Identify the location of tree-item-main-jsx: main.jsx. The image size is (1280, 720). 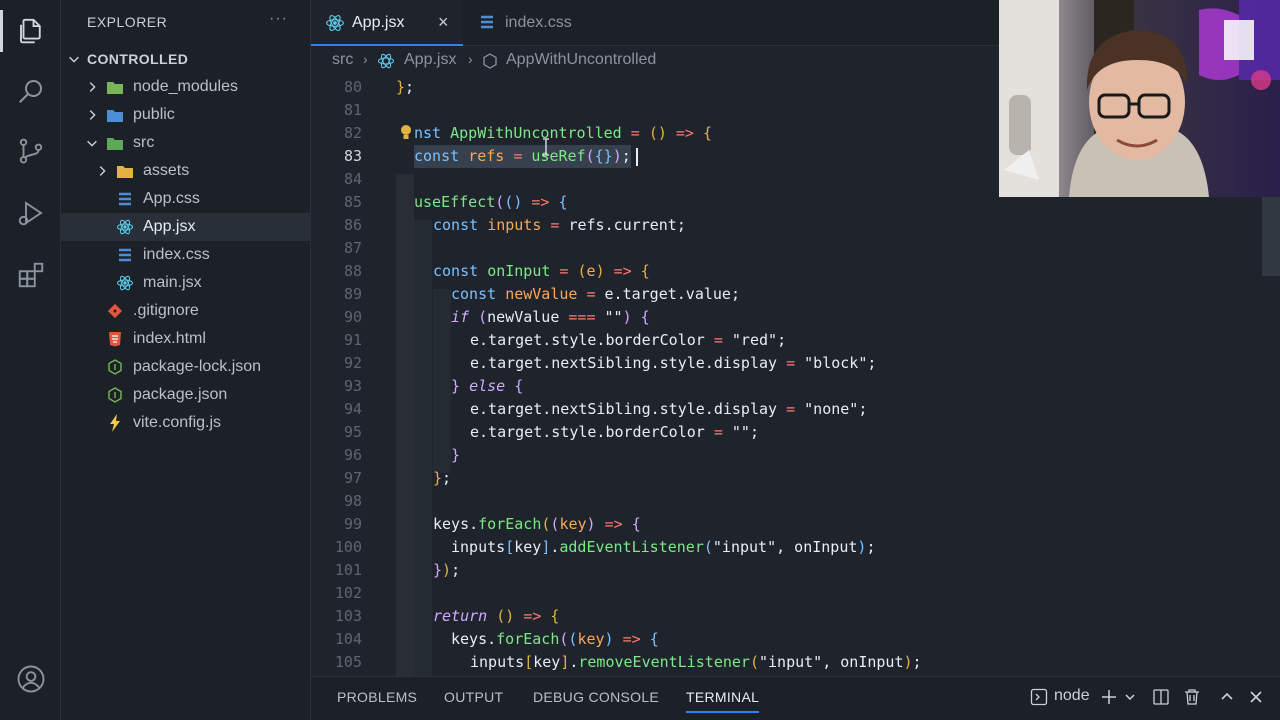
(186, 283).